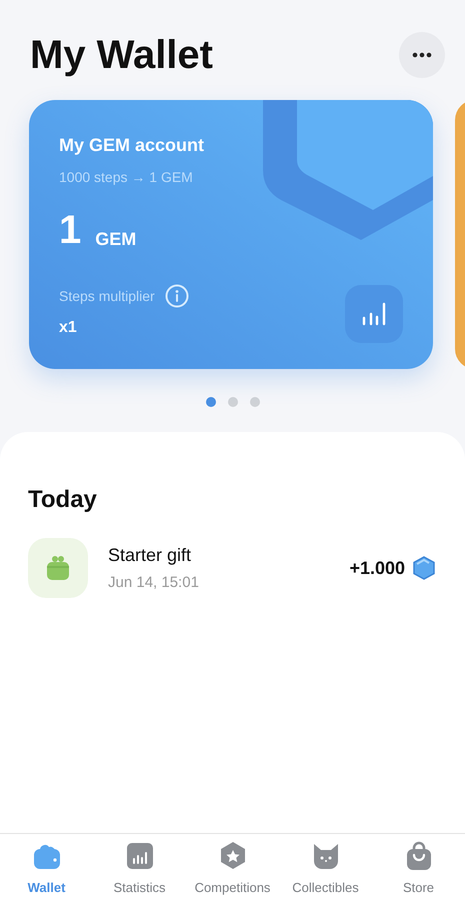 This screenshot has width=465, height=911. What do you see at coordinates (150, 555) in the screenshot?
I see `transaction-title: Starter gift` at bounding box center [150, 555].